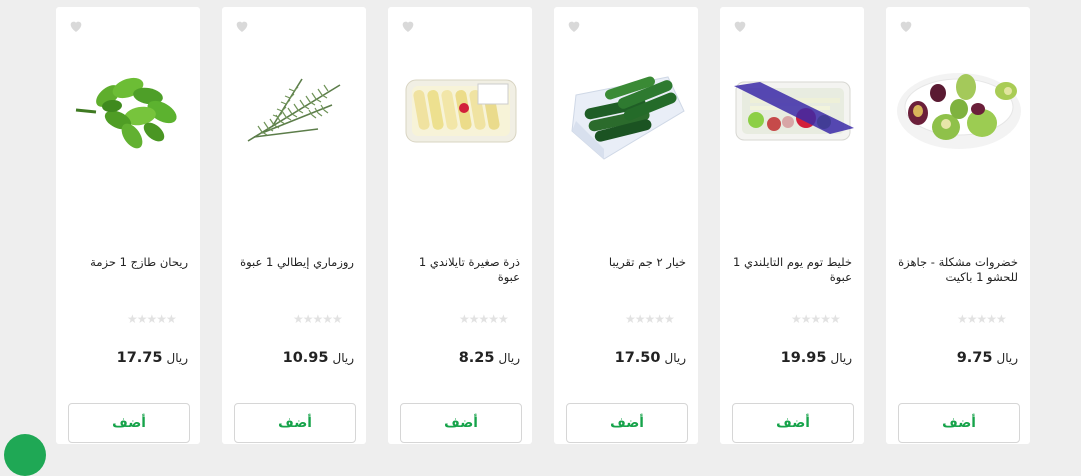 The width and height of the screenshot is (1081, 476). What do you see at coordinates (25, 455) in the screenshot?
I see `chat-widget-button` at bounding box center [25, 455].